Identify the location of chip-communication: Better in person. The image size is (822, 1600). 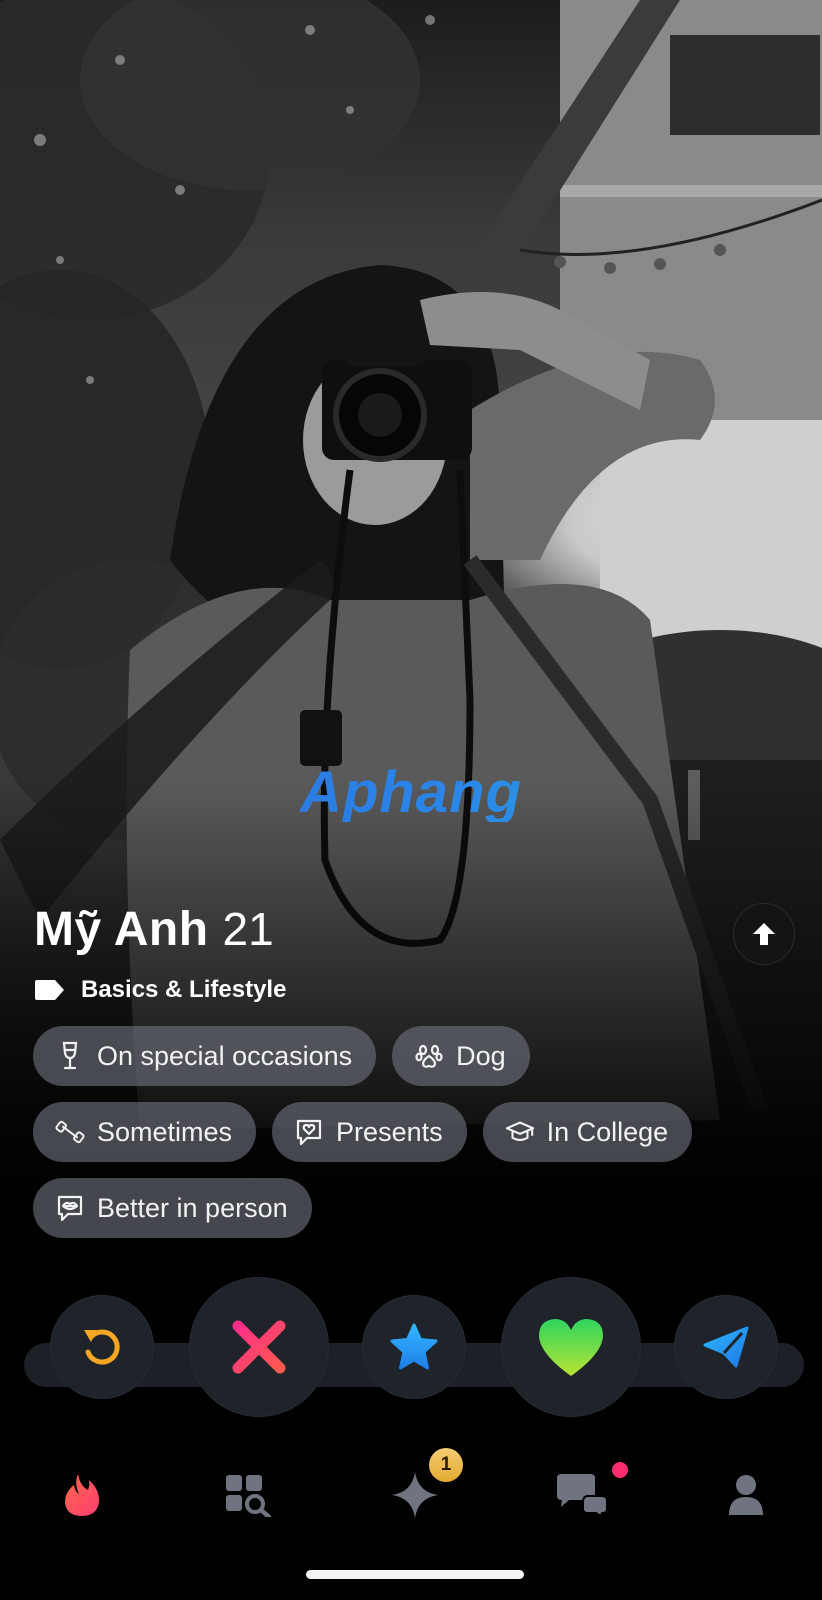
(172, 1208).